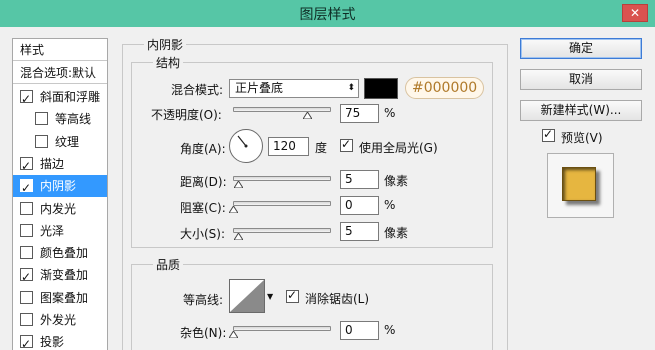 This screenshot has height=350, width=655. What do you see at coordinates (203, 300) in the screenshot?
I see `contour-label: 等高线:` at bounding box center [203, 300].